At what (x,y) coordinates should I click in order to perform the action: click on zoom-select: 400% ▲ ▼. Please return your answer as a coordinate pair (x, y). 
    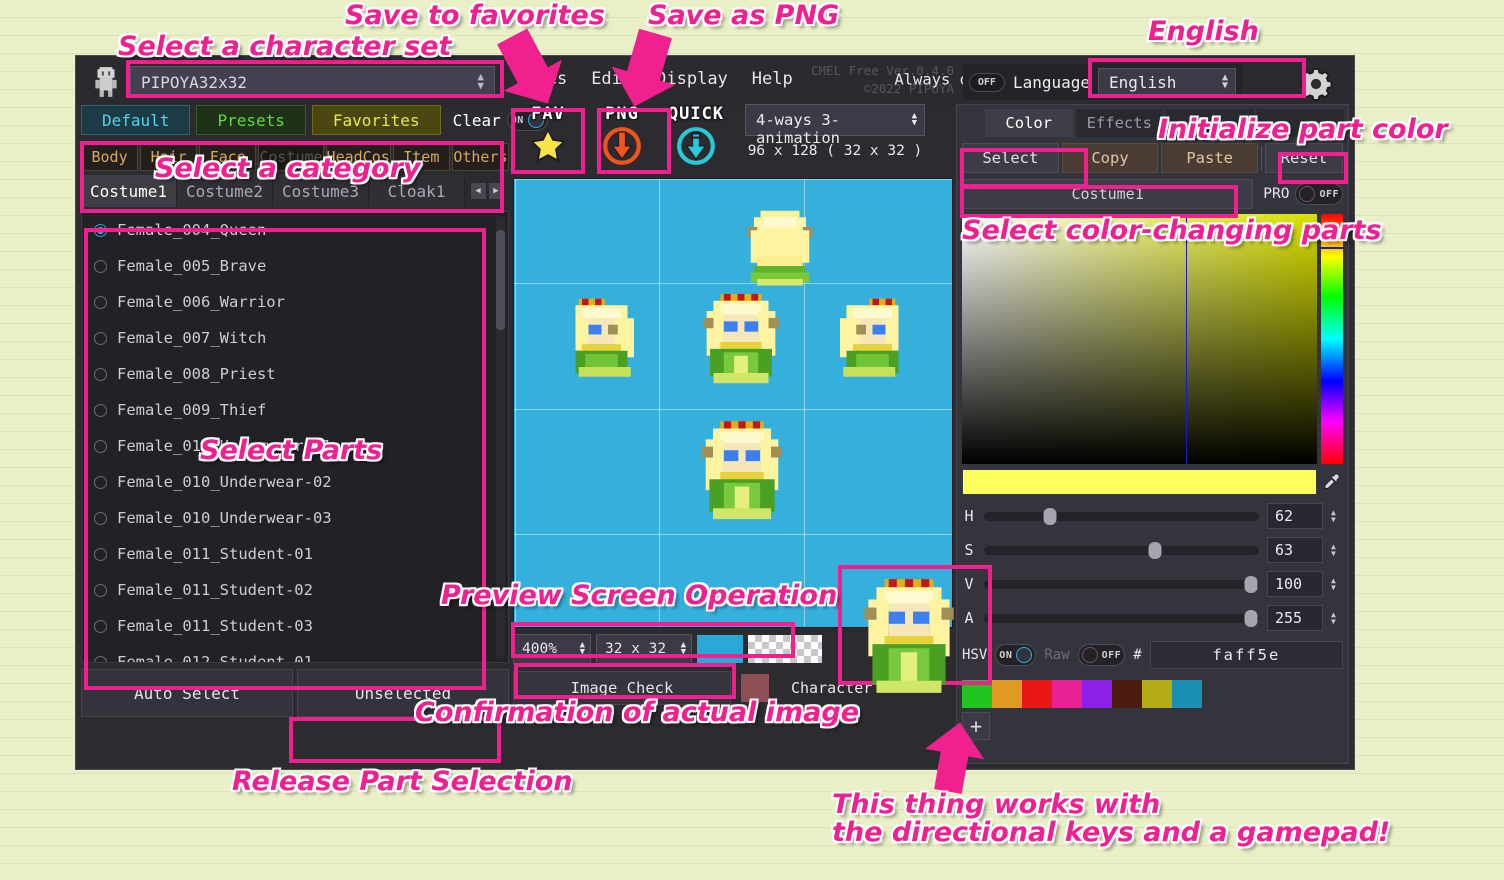
    Looking at the image, I should click on (552, 649).